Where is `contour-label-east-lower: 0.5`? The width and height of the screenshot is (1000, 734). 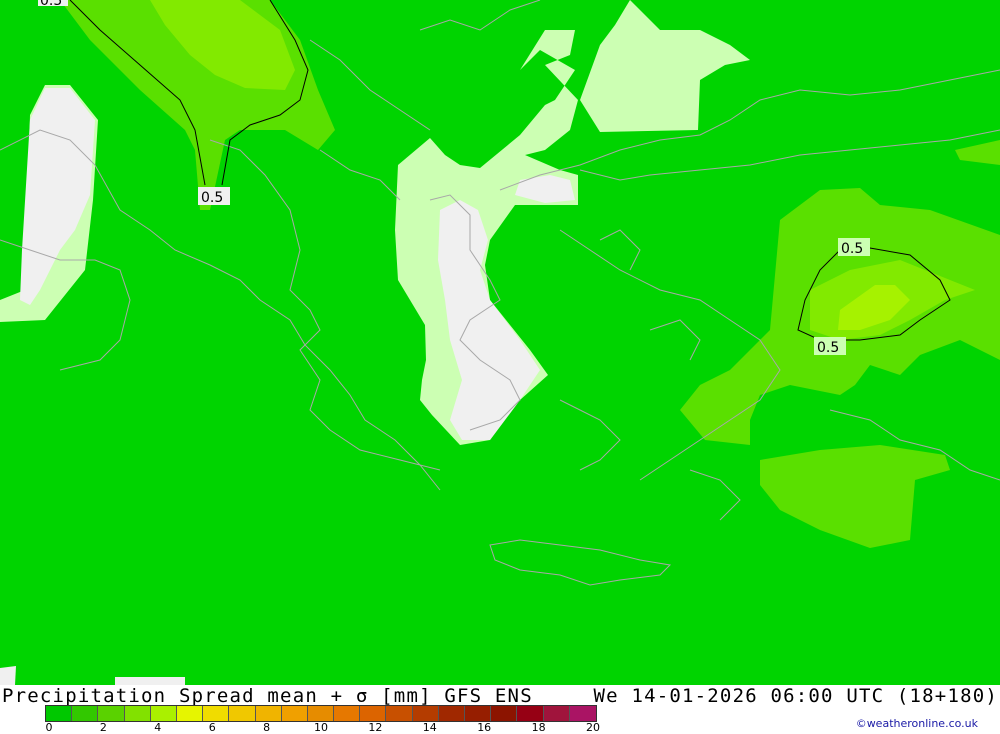
contour-label-east-lower: 0.5 is located at coordinates (830, 346).